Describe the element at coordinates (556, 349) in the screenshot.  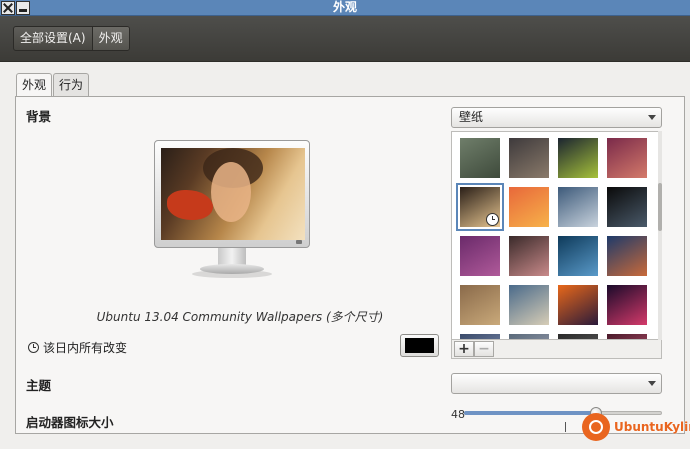
I see `wallpaper-grid-toolbar: + −` at that location.